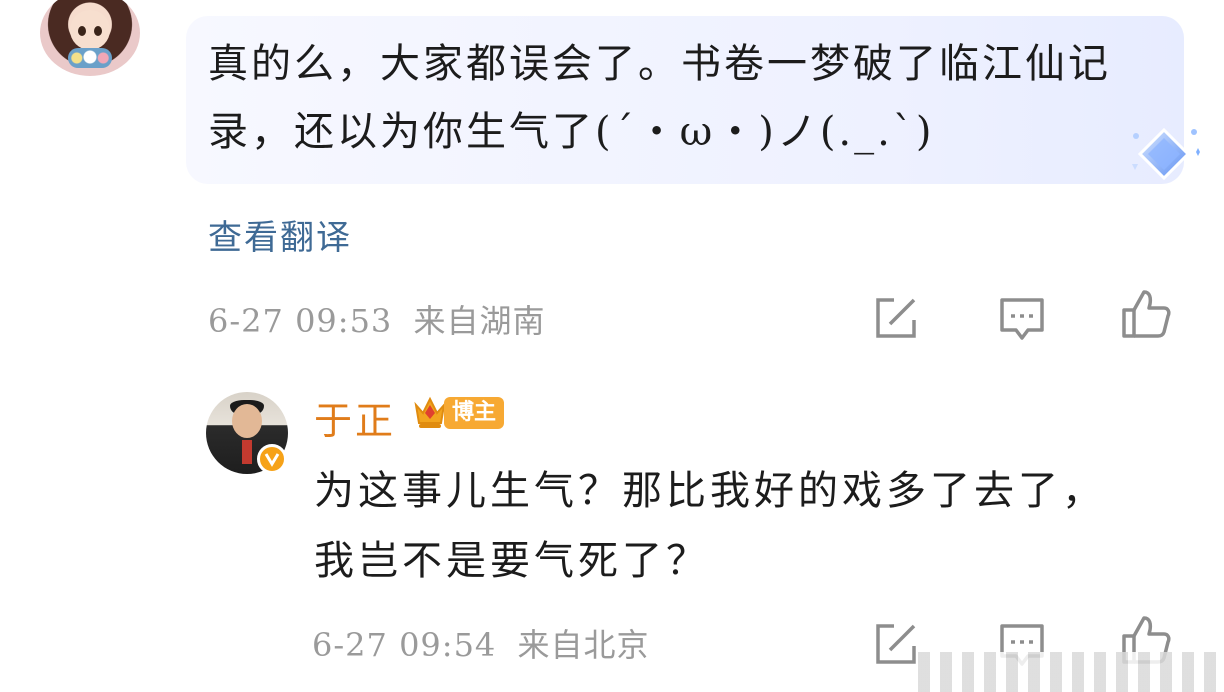  Describe the element at coordinates (710, 526) in the screenshot. I see `reply-text: 为这事儿生气？那比我好的戏多了去了，我岂不是要气死了？` at that location.